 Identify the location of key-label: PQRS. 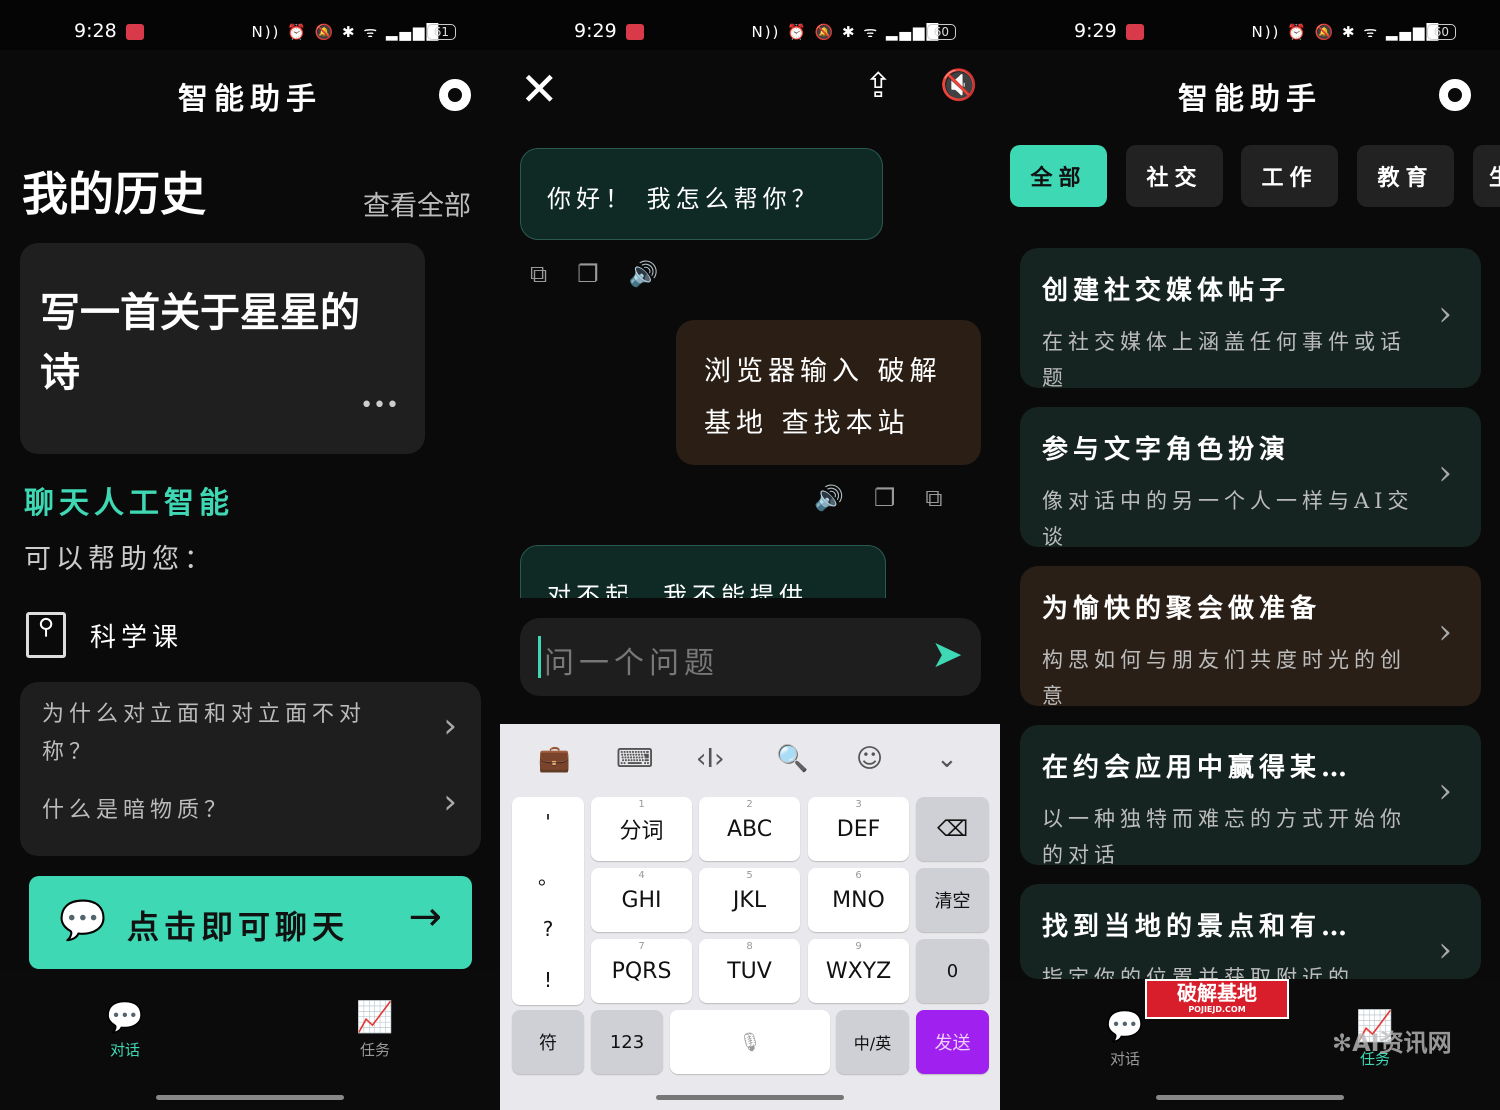
(641, 971).